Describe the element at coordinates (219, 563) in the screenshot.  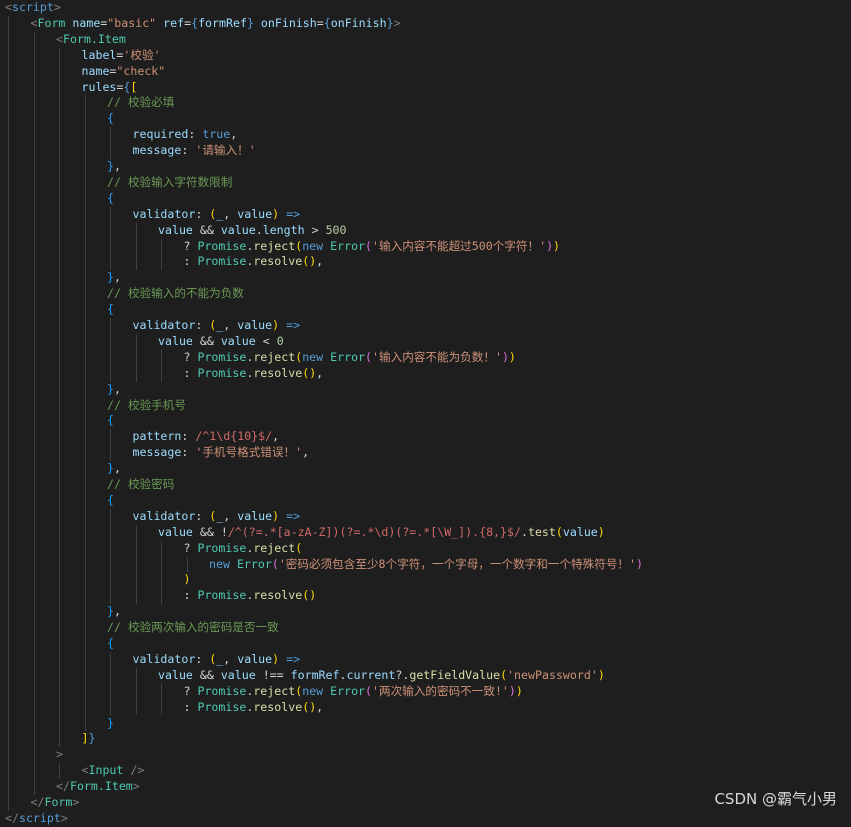
I see `code-token: new` at that location.